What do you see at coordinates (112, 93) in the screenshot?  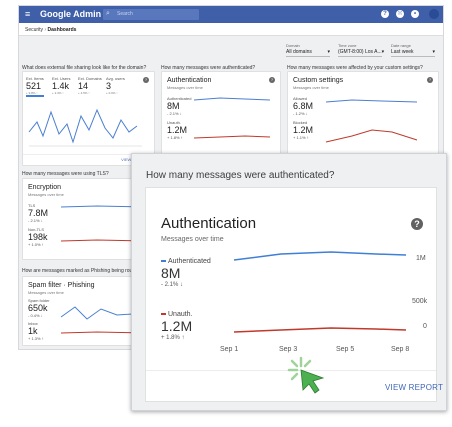 I see `stat-change: + 0.0% ↑` at bounding box center [112, 93].